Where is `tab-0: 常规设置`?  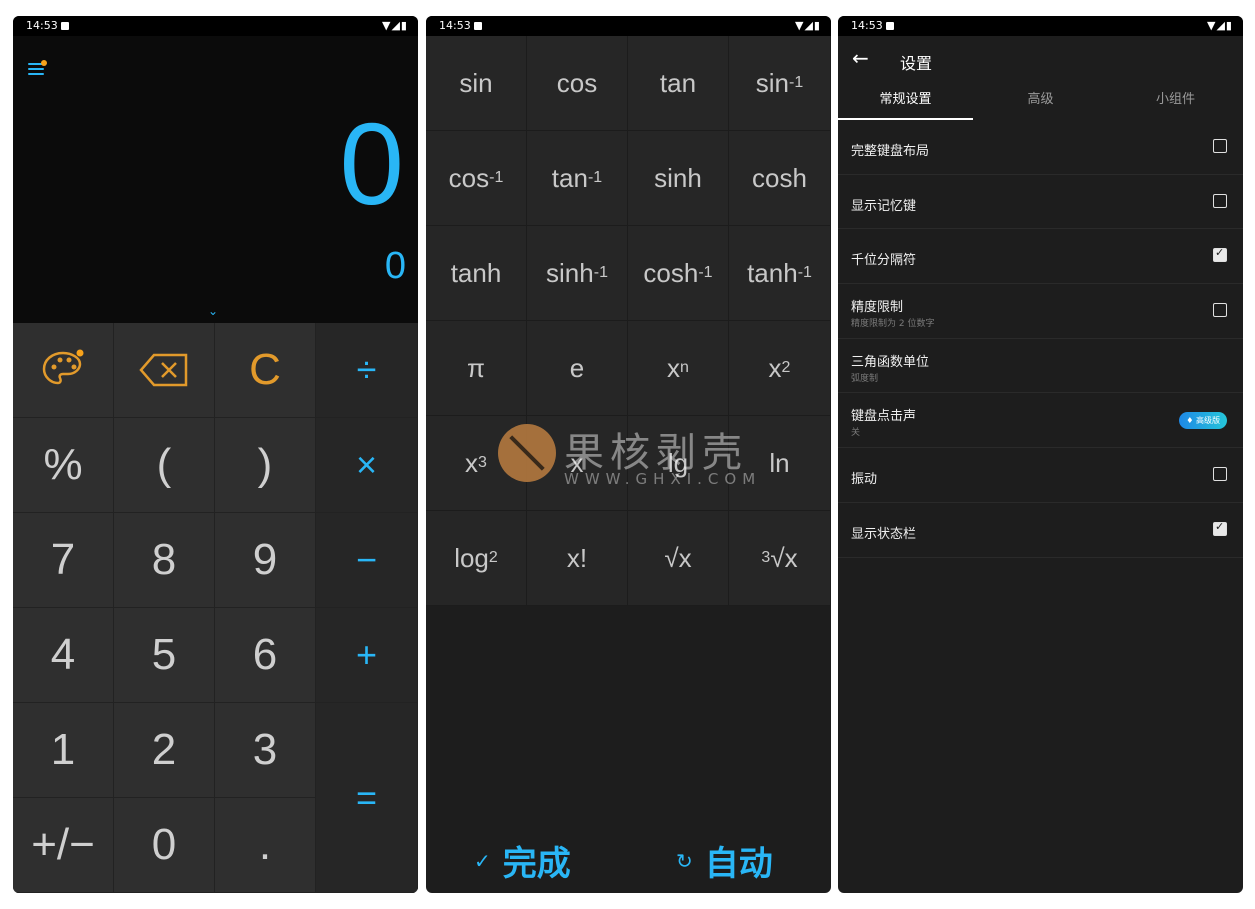 tab-0: 常规设置 is located at coordinates (905, 100).